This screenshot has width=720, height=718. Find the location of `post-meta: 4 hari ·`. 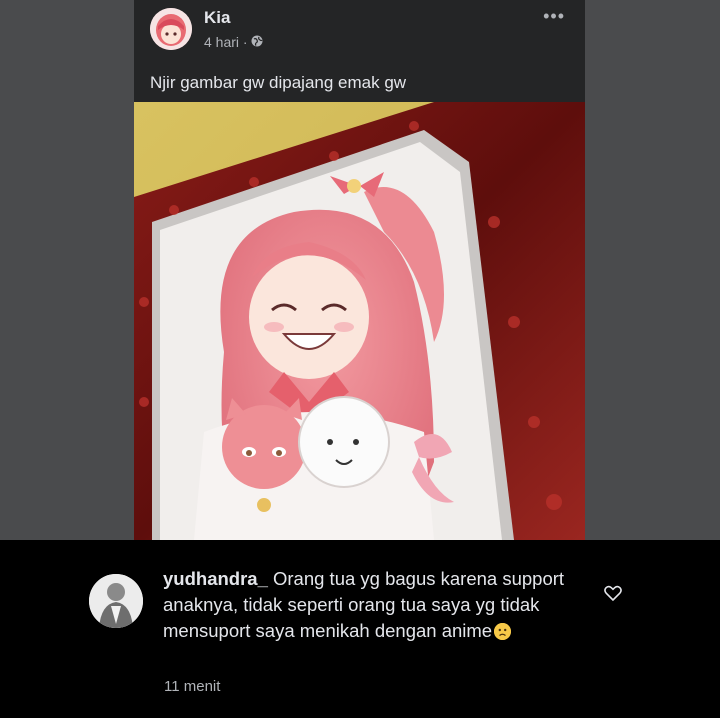

post-meta: 4 hari · is located at coordinates (233, 42).